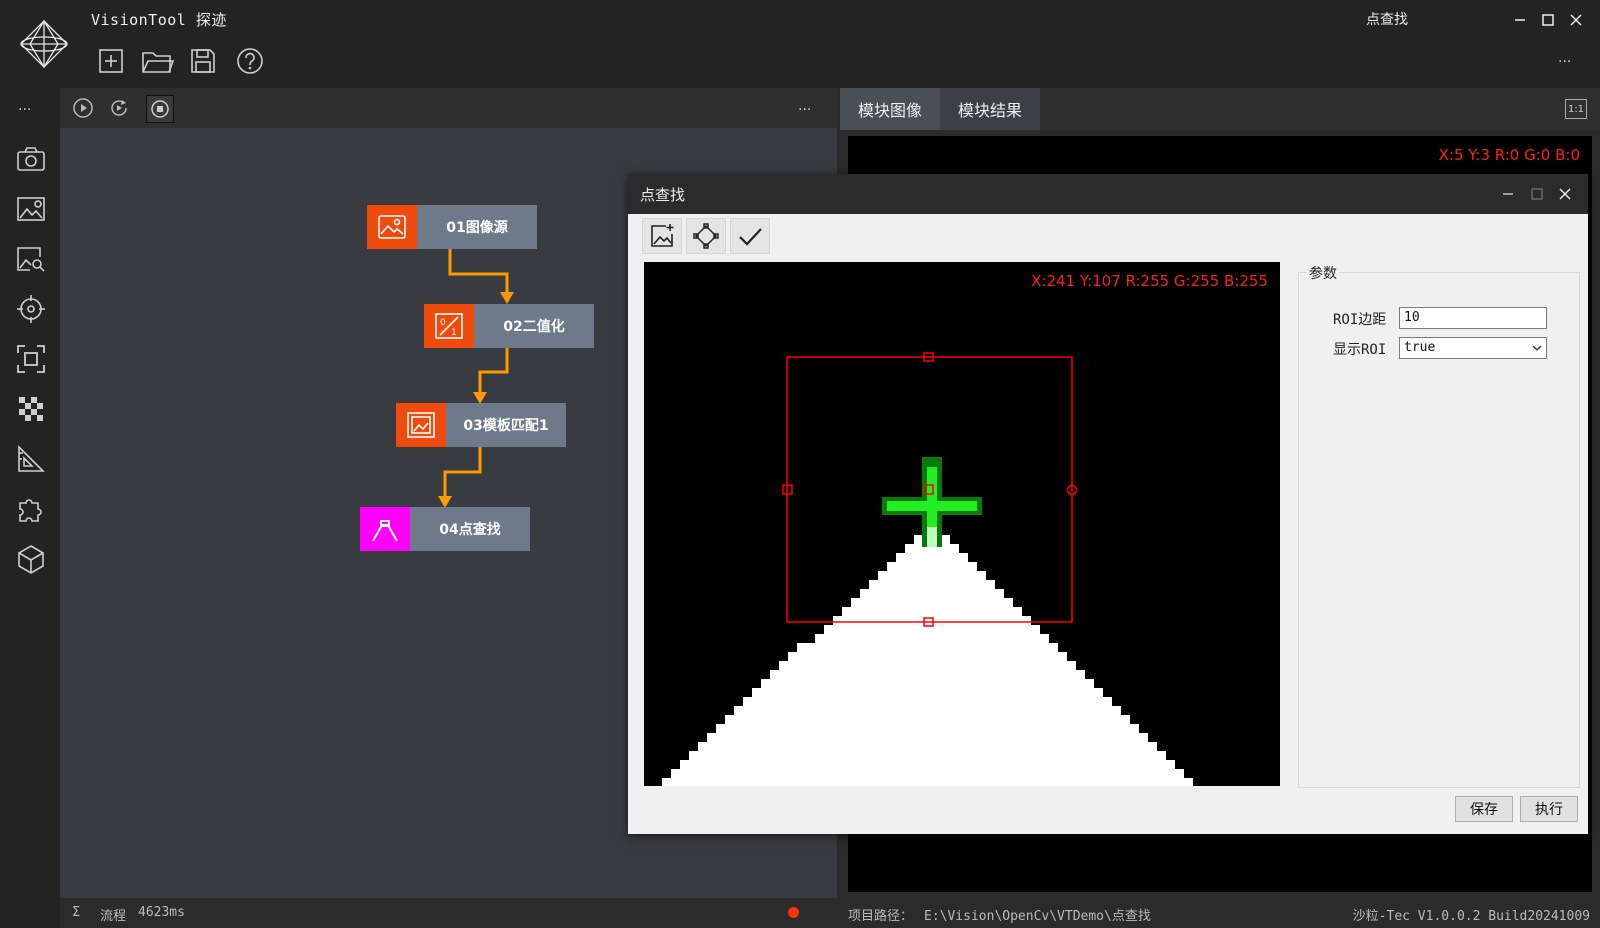  I want to click on run-button: 执行, so click(1549, 809).